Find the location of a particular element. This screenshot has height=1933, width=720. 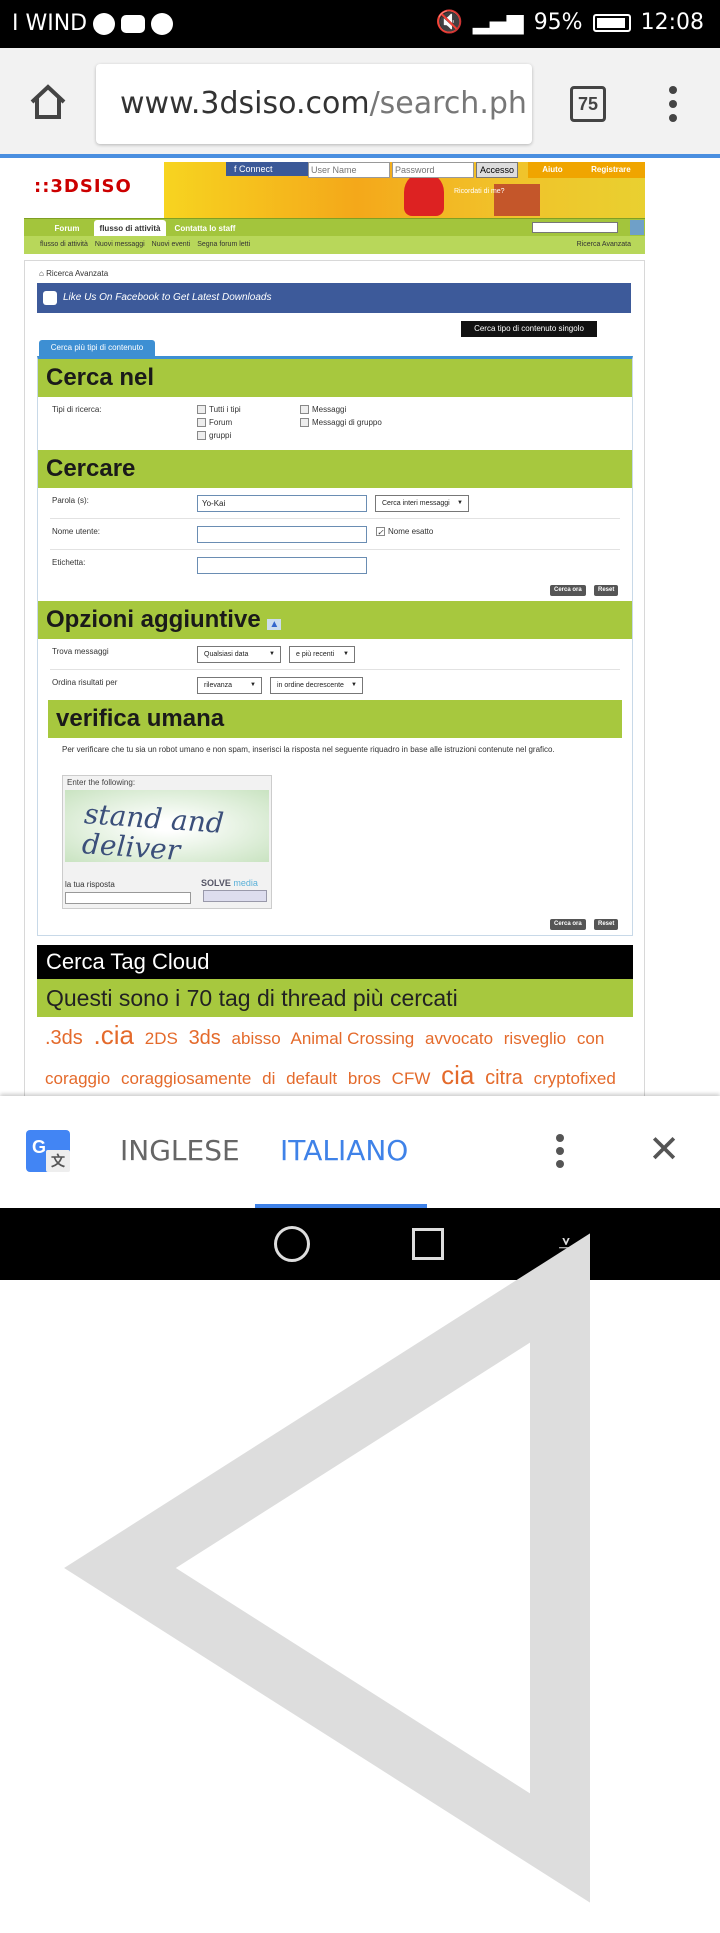

reset-button: Reset is located at coordinates (606, 590).